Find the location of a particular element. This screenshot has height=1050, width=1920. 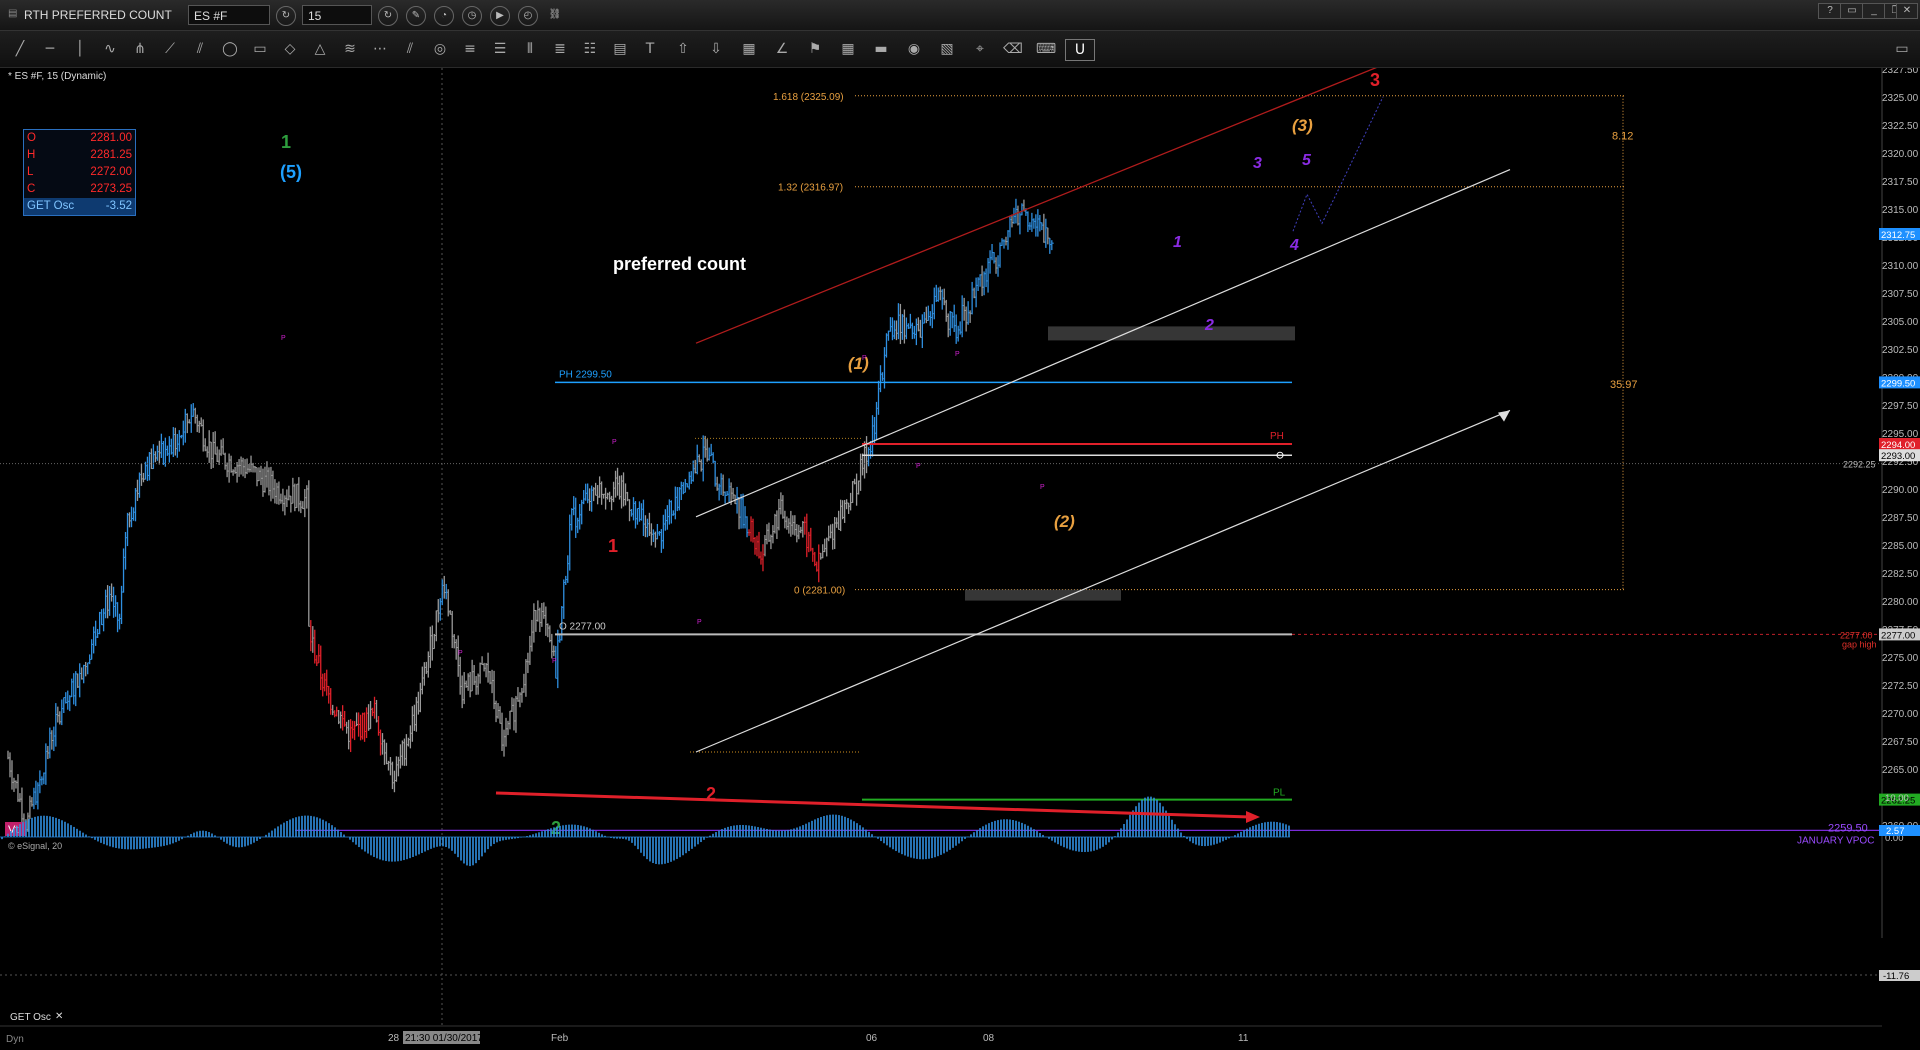

play-icon: ▶ is located at coordinates (500, 16).